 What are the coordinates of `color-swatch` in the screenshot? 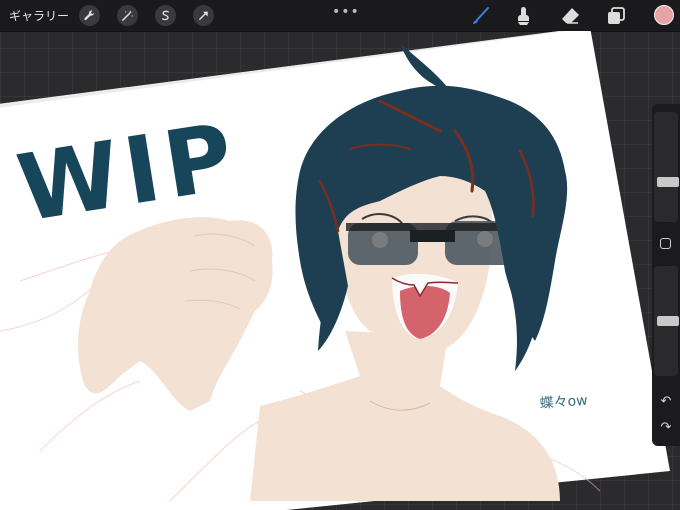 It's located at (664, 15).